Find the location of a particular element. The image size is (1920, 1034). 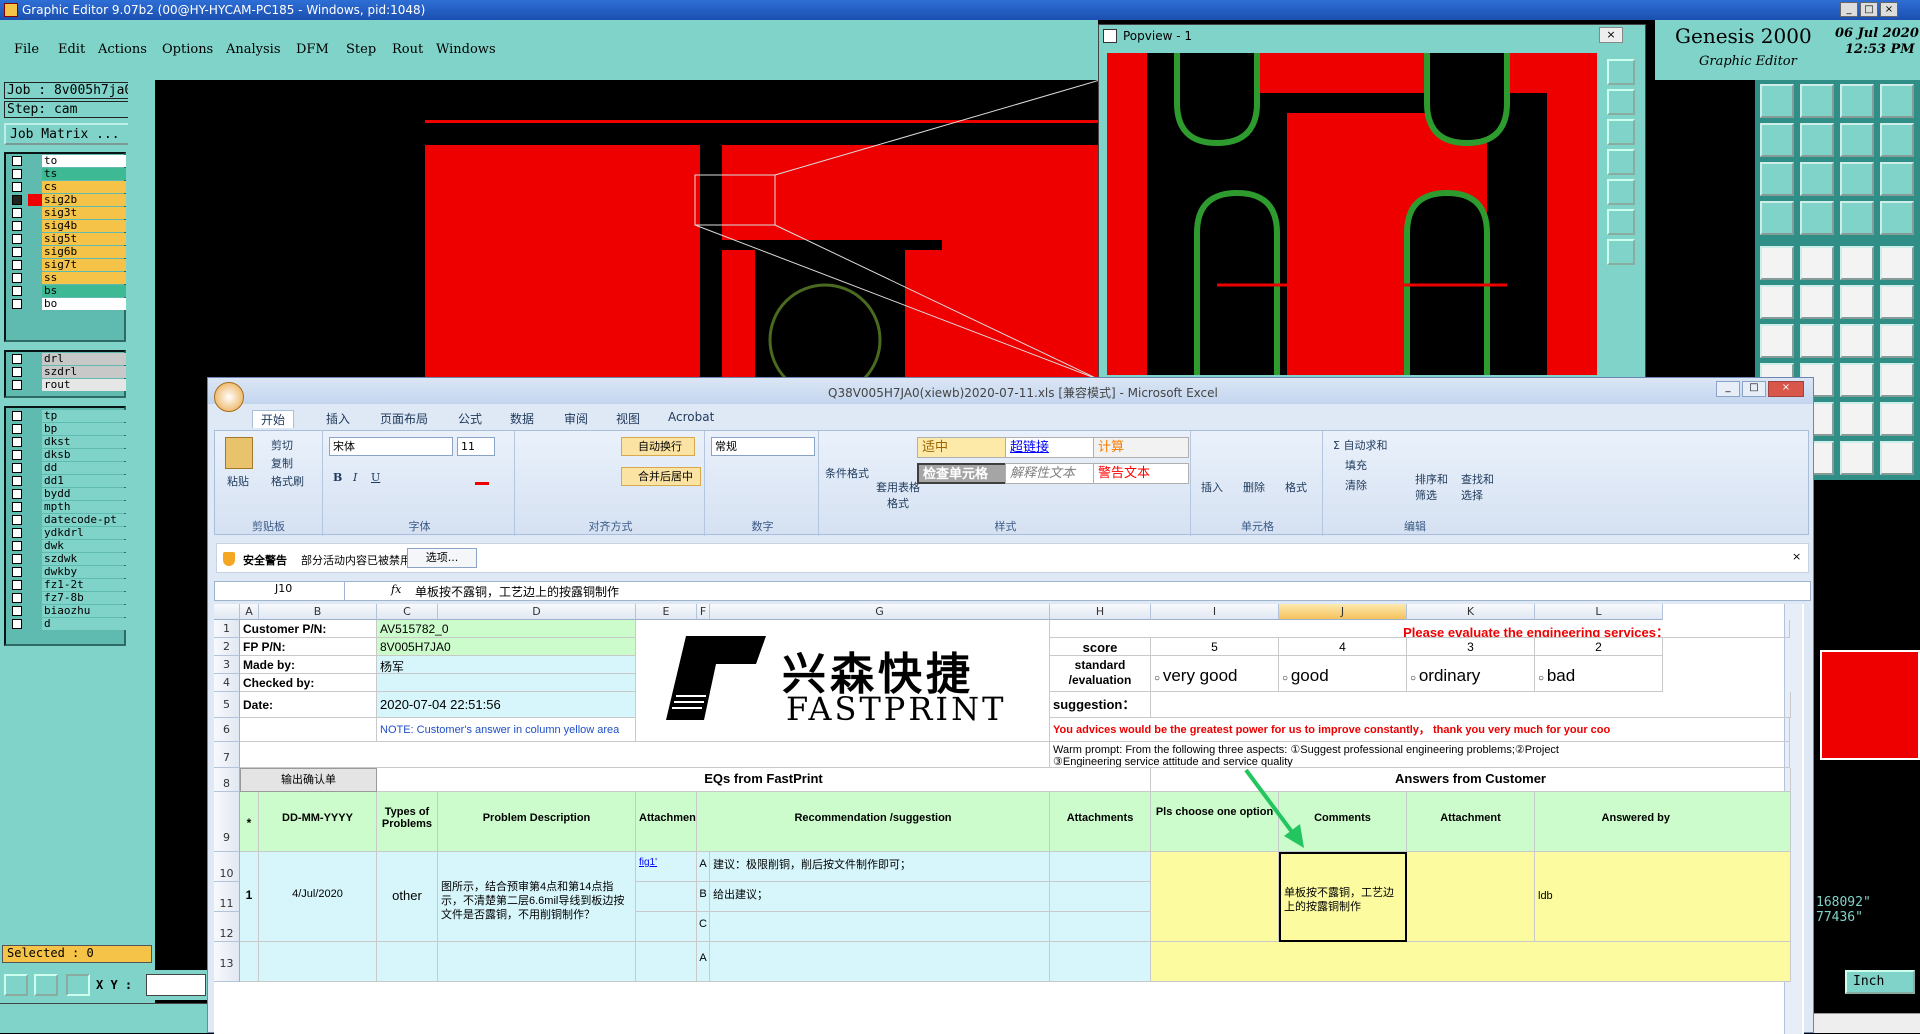

popview-window: Popview - 1 × is located at coordinates (1372, 201).